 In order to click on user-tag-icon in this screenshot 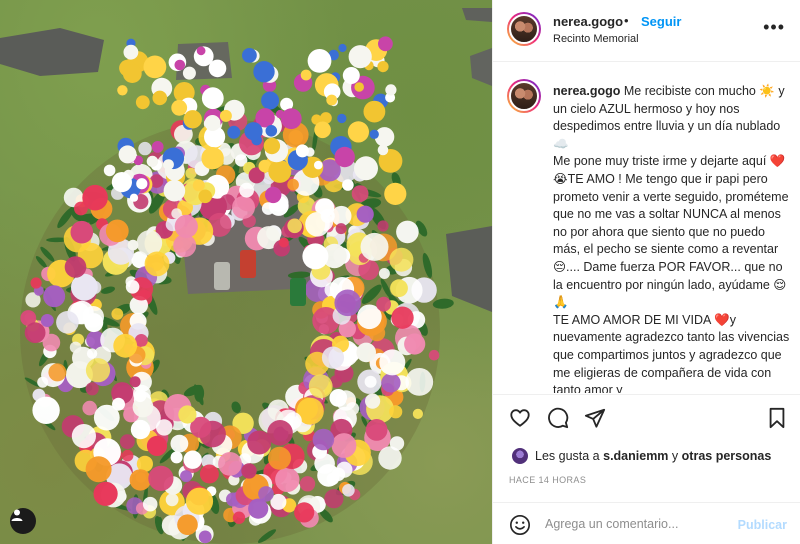, I will do `click(17, 515)`.